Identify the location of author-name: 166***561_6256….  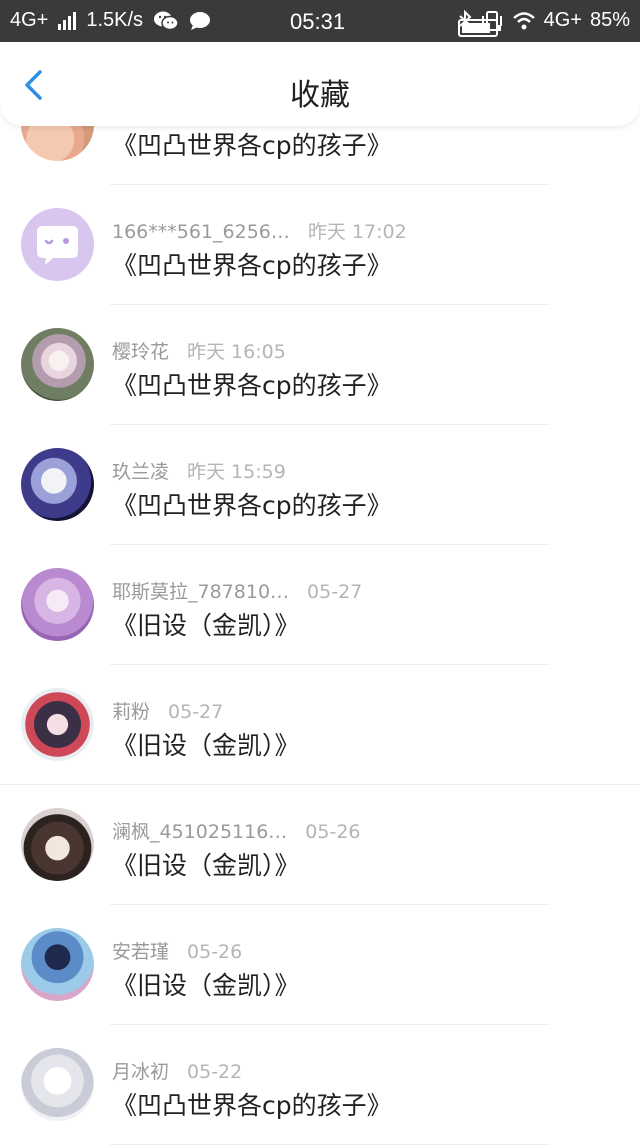
(201, 232).